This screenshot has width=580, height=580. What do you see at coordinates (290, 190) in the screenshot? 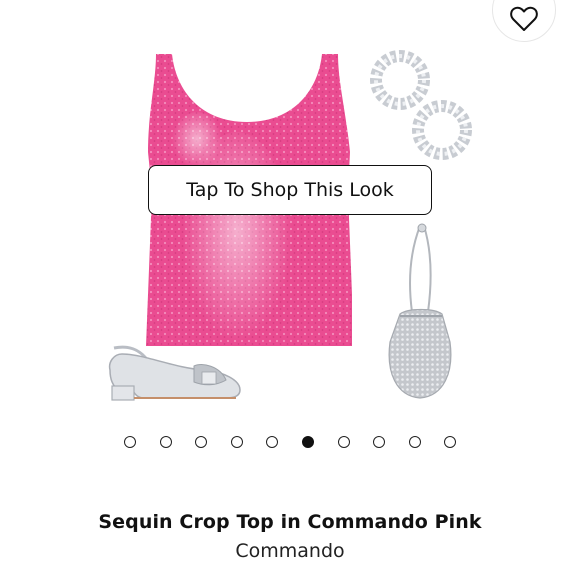
I see `shop-this-look-button: Tap To Shop This Look` at bounding box center [290, 190].